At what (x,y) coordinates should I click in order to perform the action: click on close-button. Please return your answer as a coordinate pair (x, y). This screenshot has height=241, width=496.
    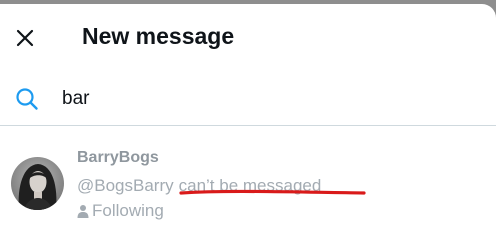
    Looking at the image, I should click on (25, 38).